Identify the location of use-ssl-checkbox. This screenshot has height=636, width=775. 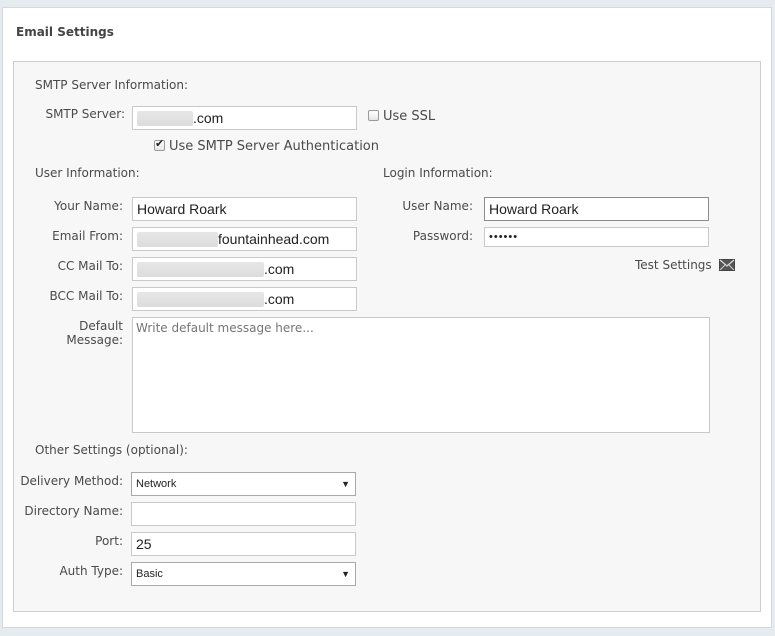
(373, 115).